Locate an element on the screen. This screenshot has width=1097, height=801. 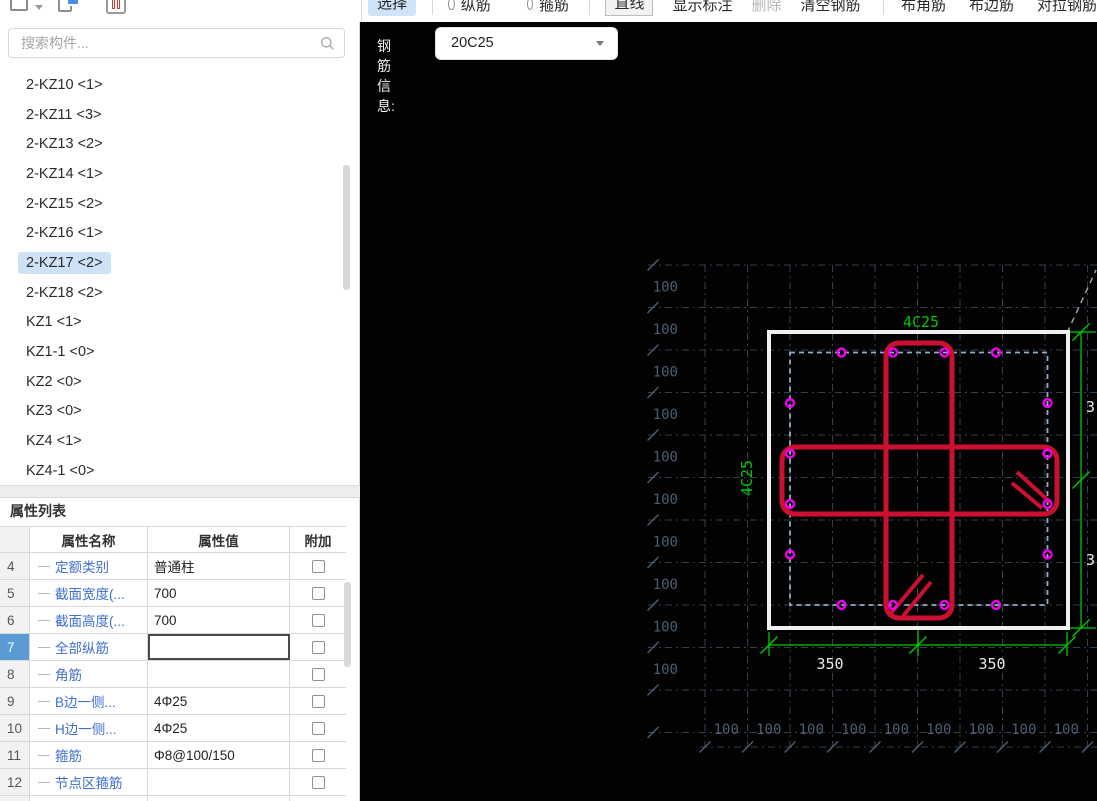
copy-icon is located at coordinates (71, 9).